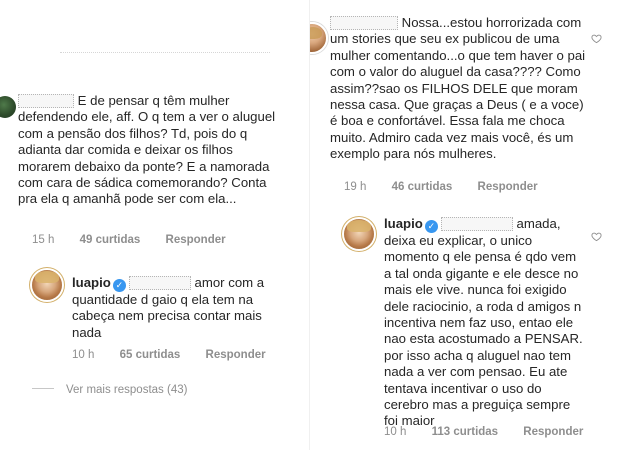 The width and height of the screenshot is (620, 450). I want to click on comment-time: 15 h, so click(43, 240).